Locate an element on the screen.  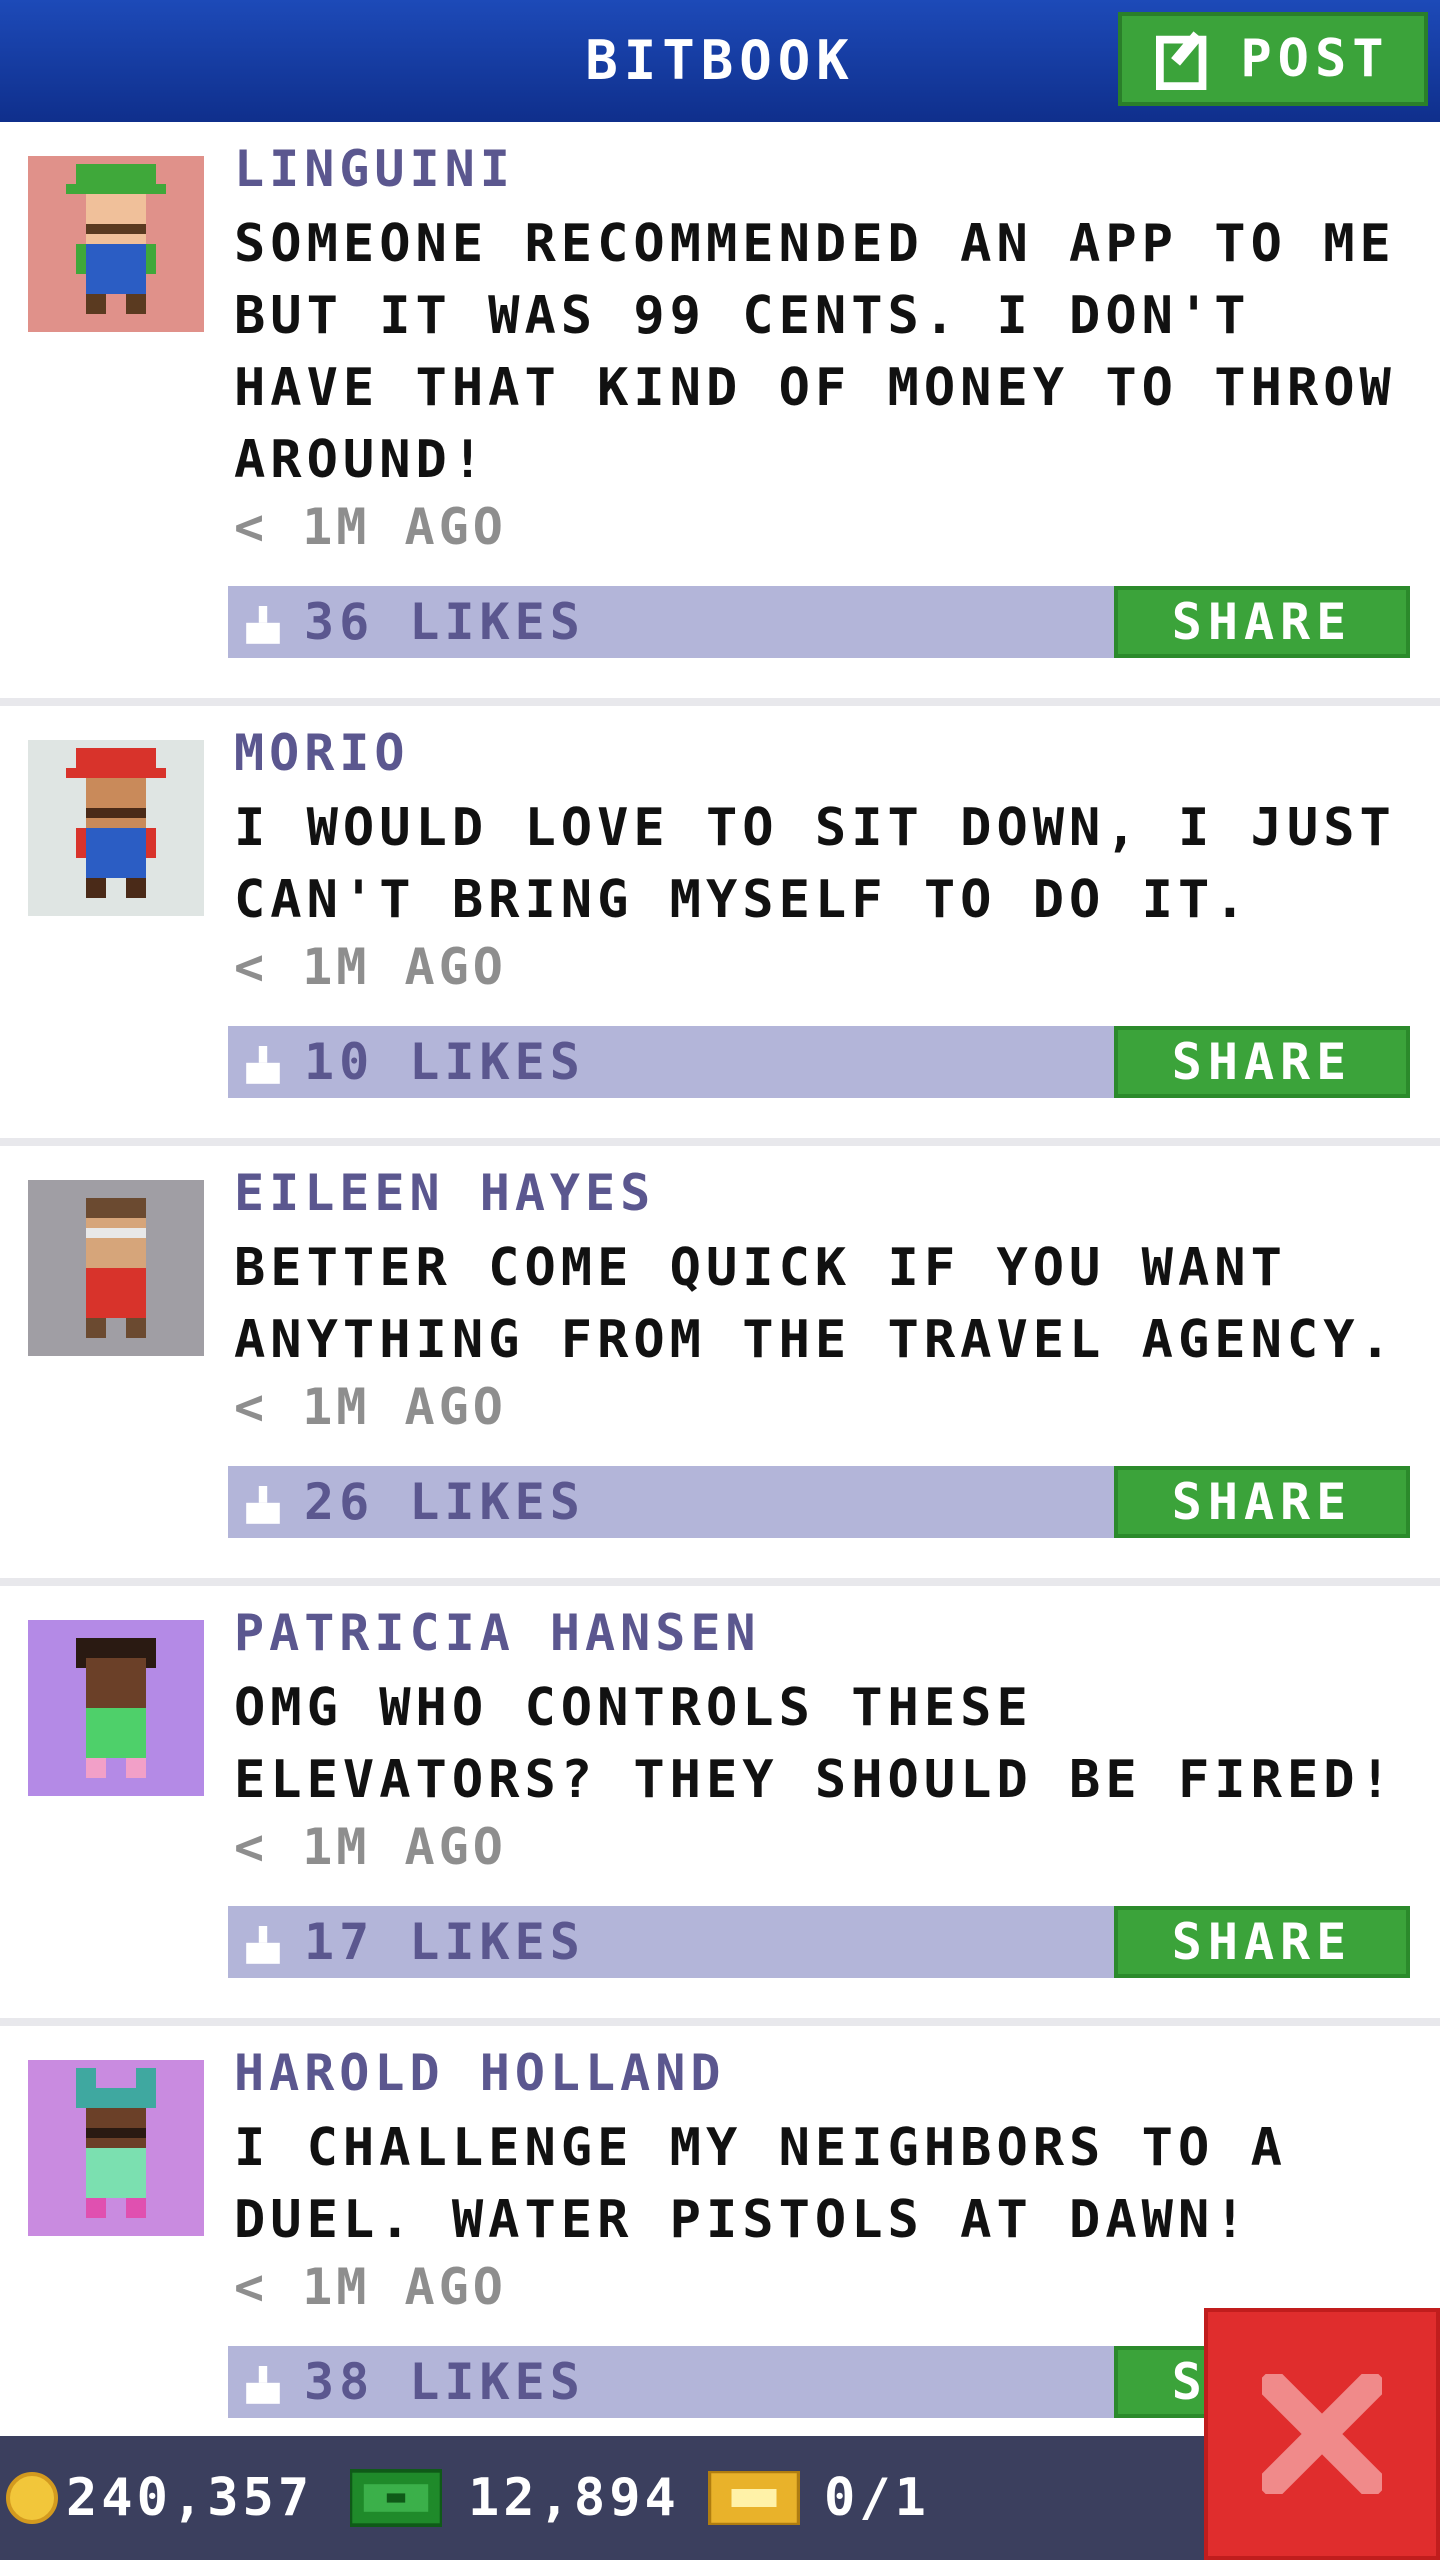
like-count: 10 LIKES is located at coordinates (444, 1062).